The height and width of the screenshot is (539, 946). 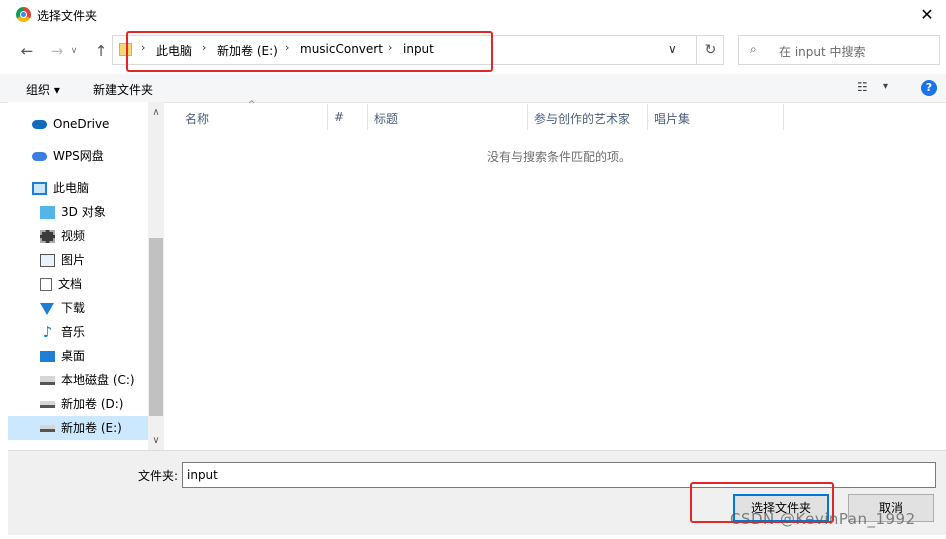 I want to click on nav-item-label: 文档, so click(x=70, y=284).